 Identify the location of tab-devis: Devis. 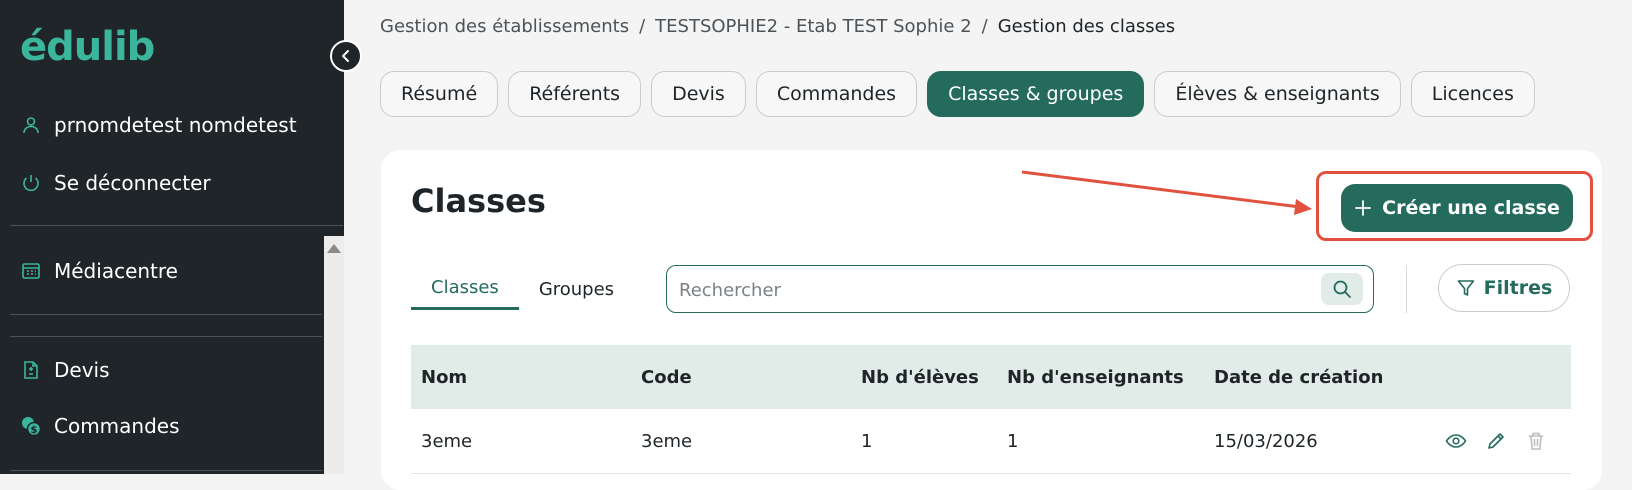
(698, 94).